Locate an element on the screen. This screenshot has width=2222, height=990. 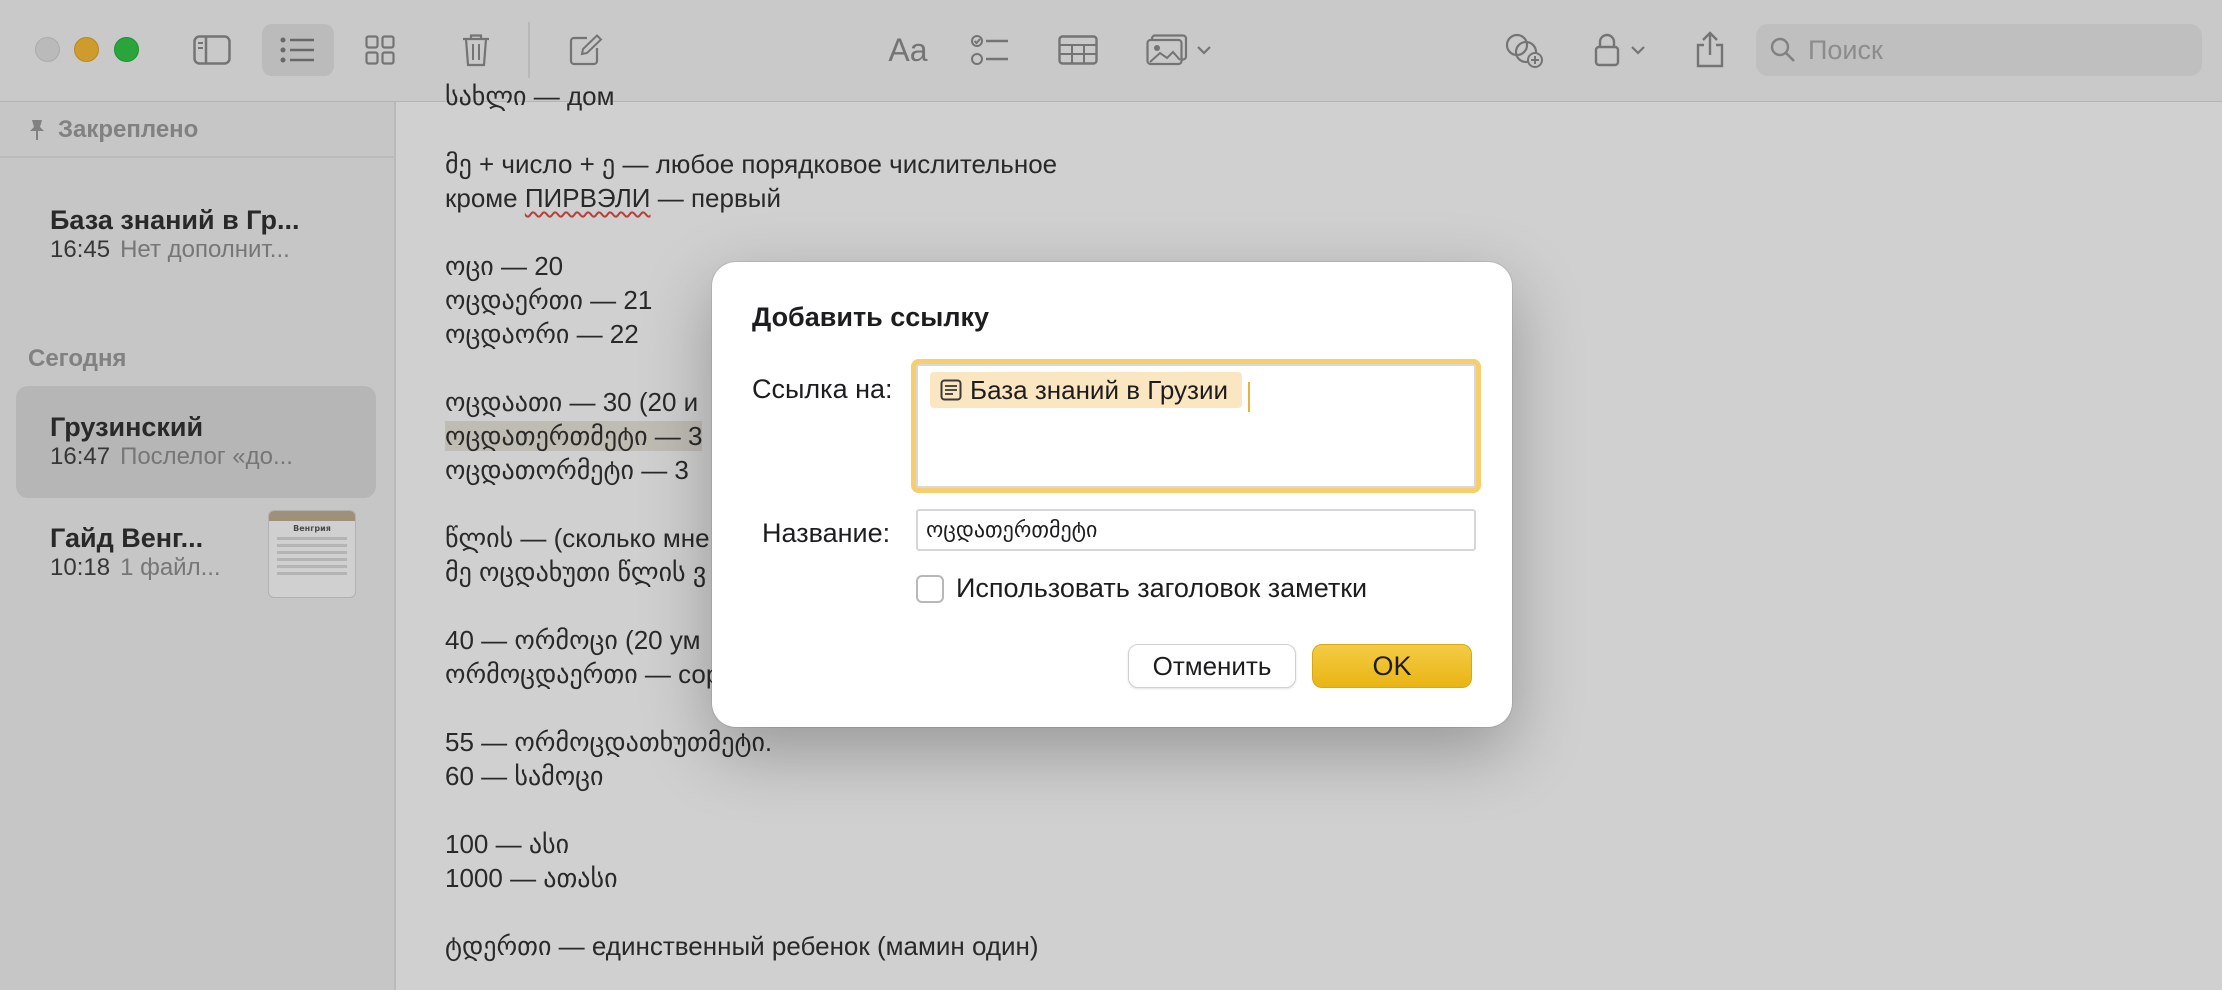
linked-note-token: База знаний в Грузии is located at coordinates (1086, 390).